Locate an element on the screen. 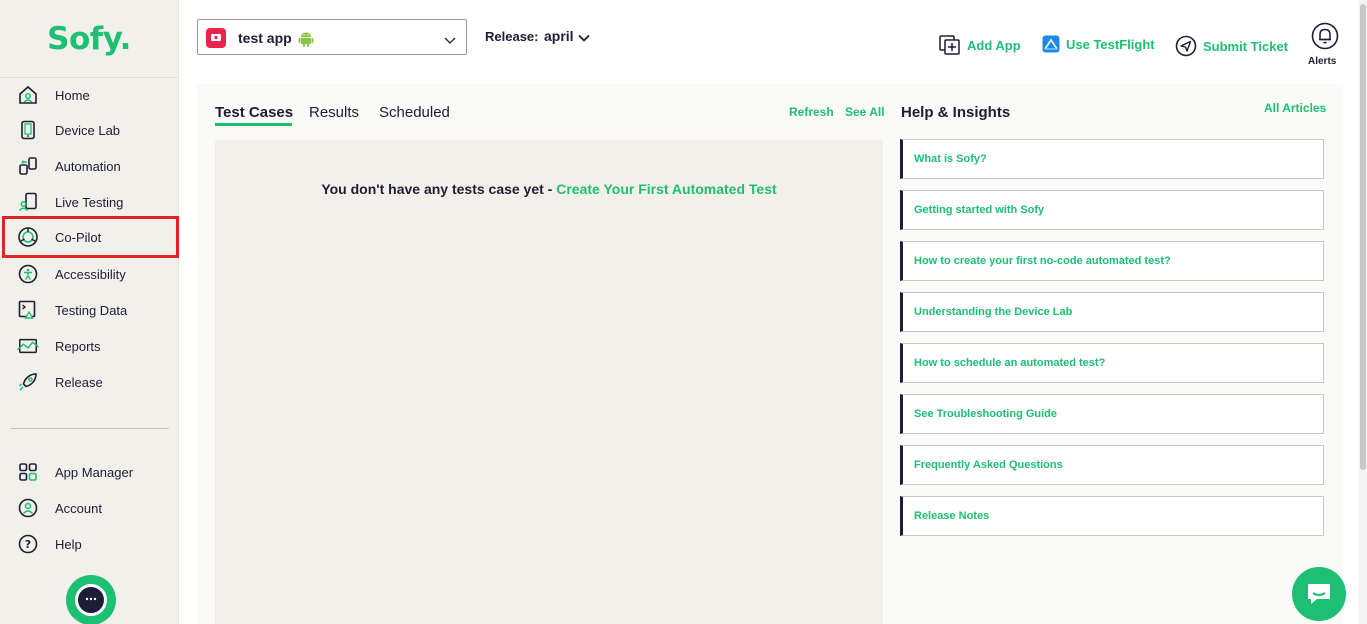 The image size is (1367, 624). submit-ticket-button: Submit Ticket is located at coordinates (1231, 46).